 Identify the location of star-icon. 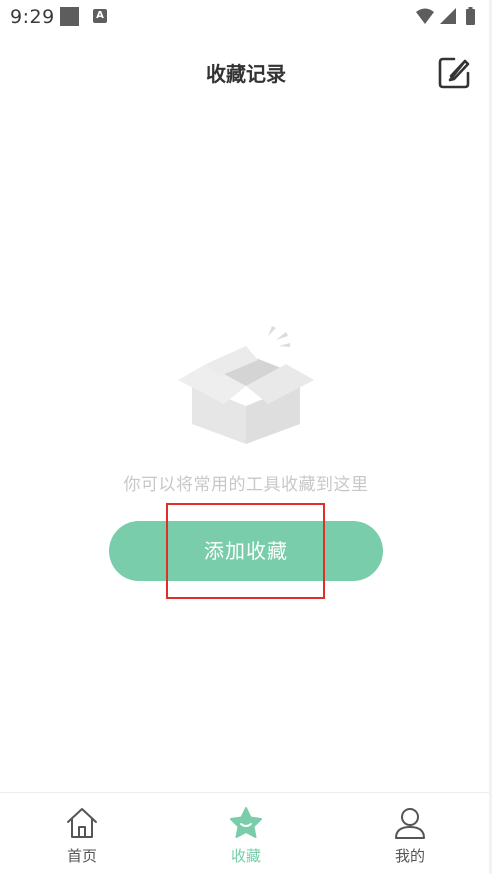
(246, 822).